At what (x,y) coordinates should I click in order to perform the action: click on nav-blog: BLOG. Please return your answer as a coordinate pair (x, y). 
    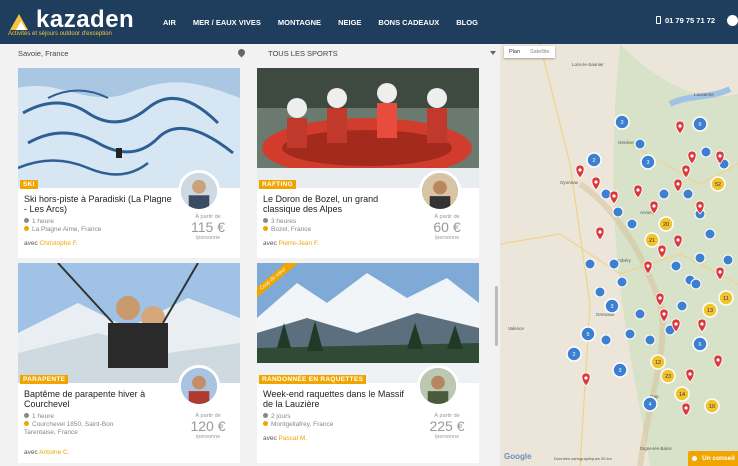
    Looking at the image, I should click on (467, 22).